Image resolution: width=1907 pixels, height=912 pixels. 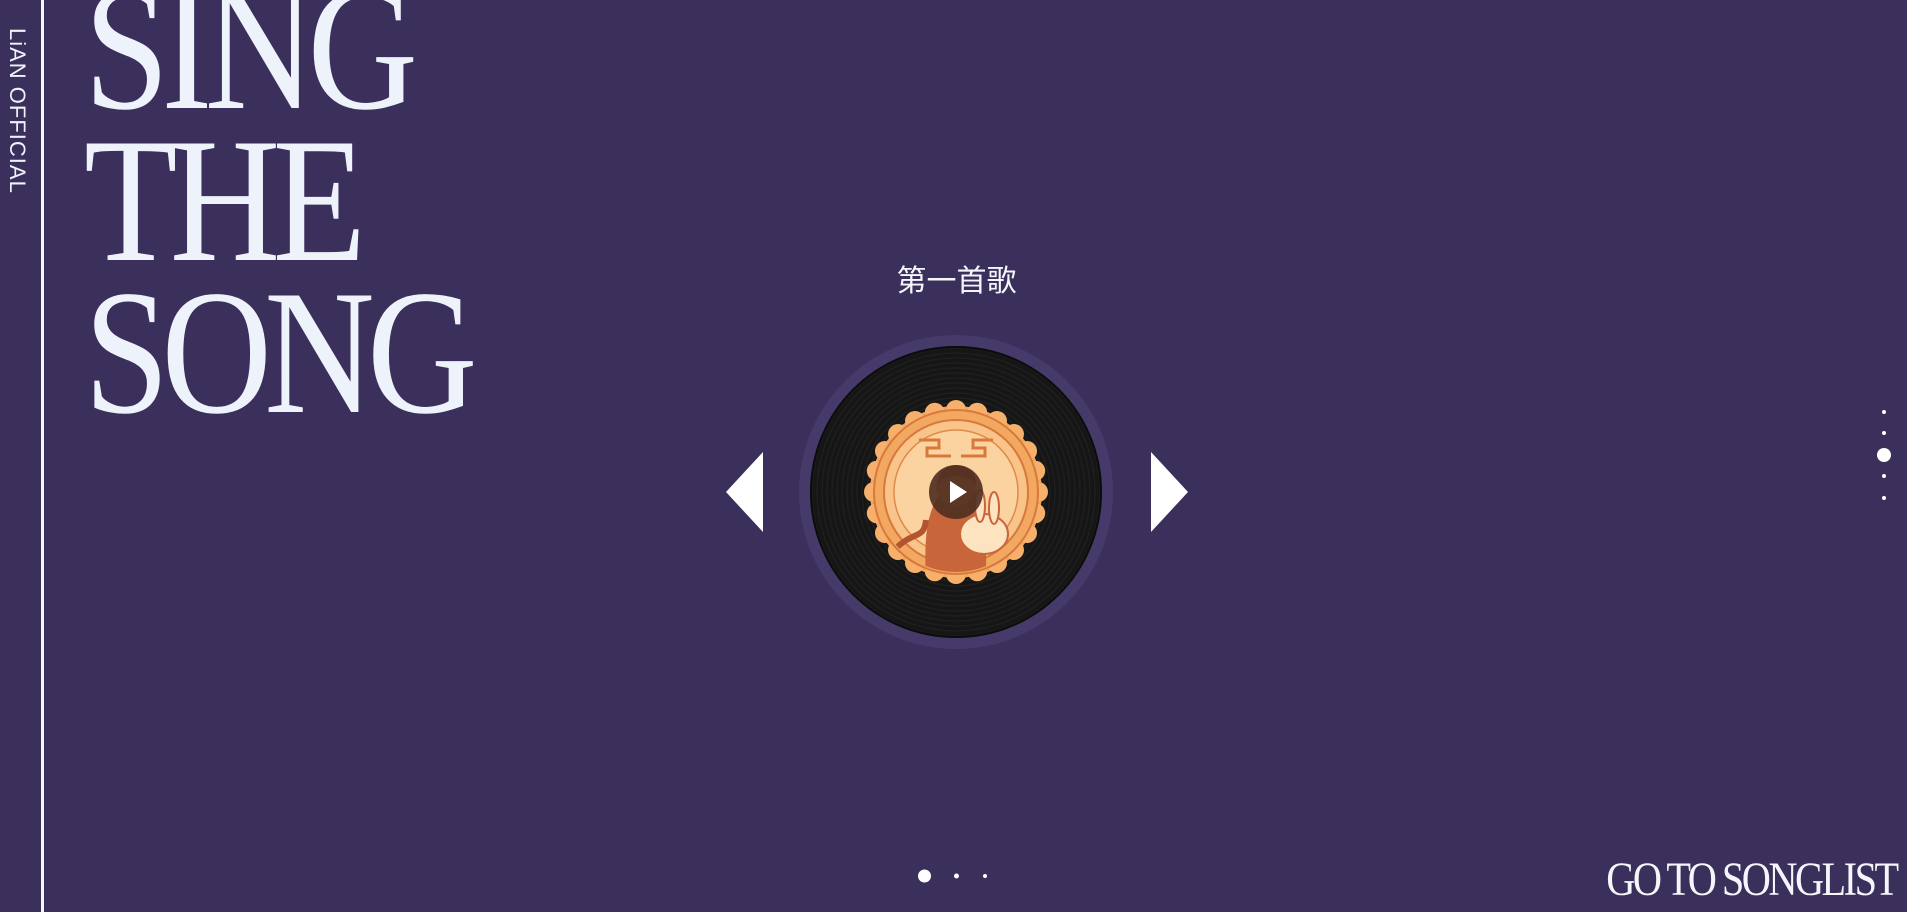 I want to click on record-player, so click(x=956, y=492).